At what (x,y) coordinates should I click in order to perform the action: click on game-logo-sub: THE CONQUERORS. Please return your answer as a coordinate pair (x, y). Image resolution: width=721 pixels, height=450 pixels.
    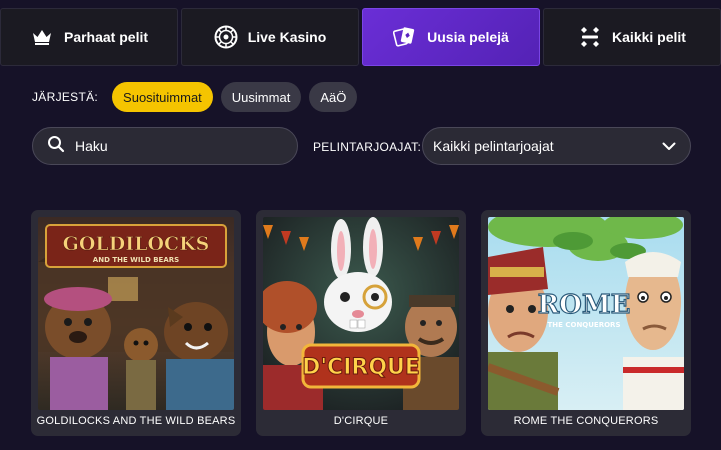
    Looking at the image, I should click on (584, 325).